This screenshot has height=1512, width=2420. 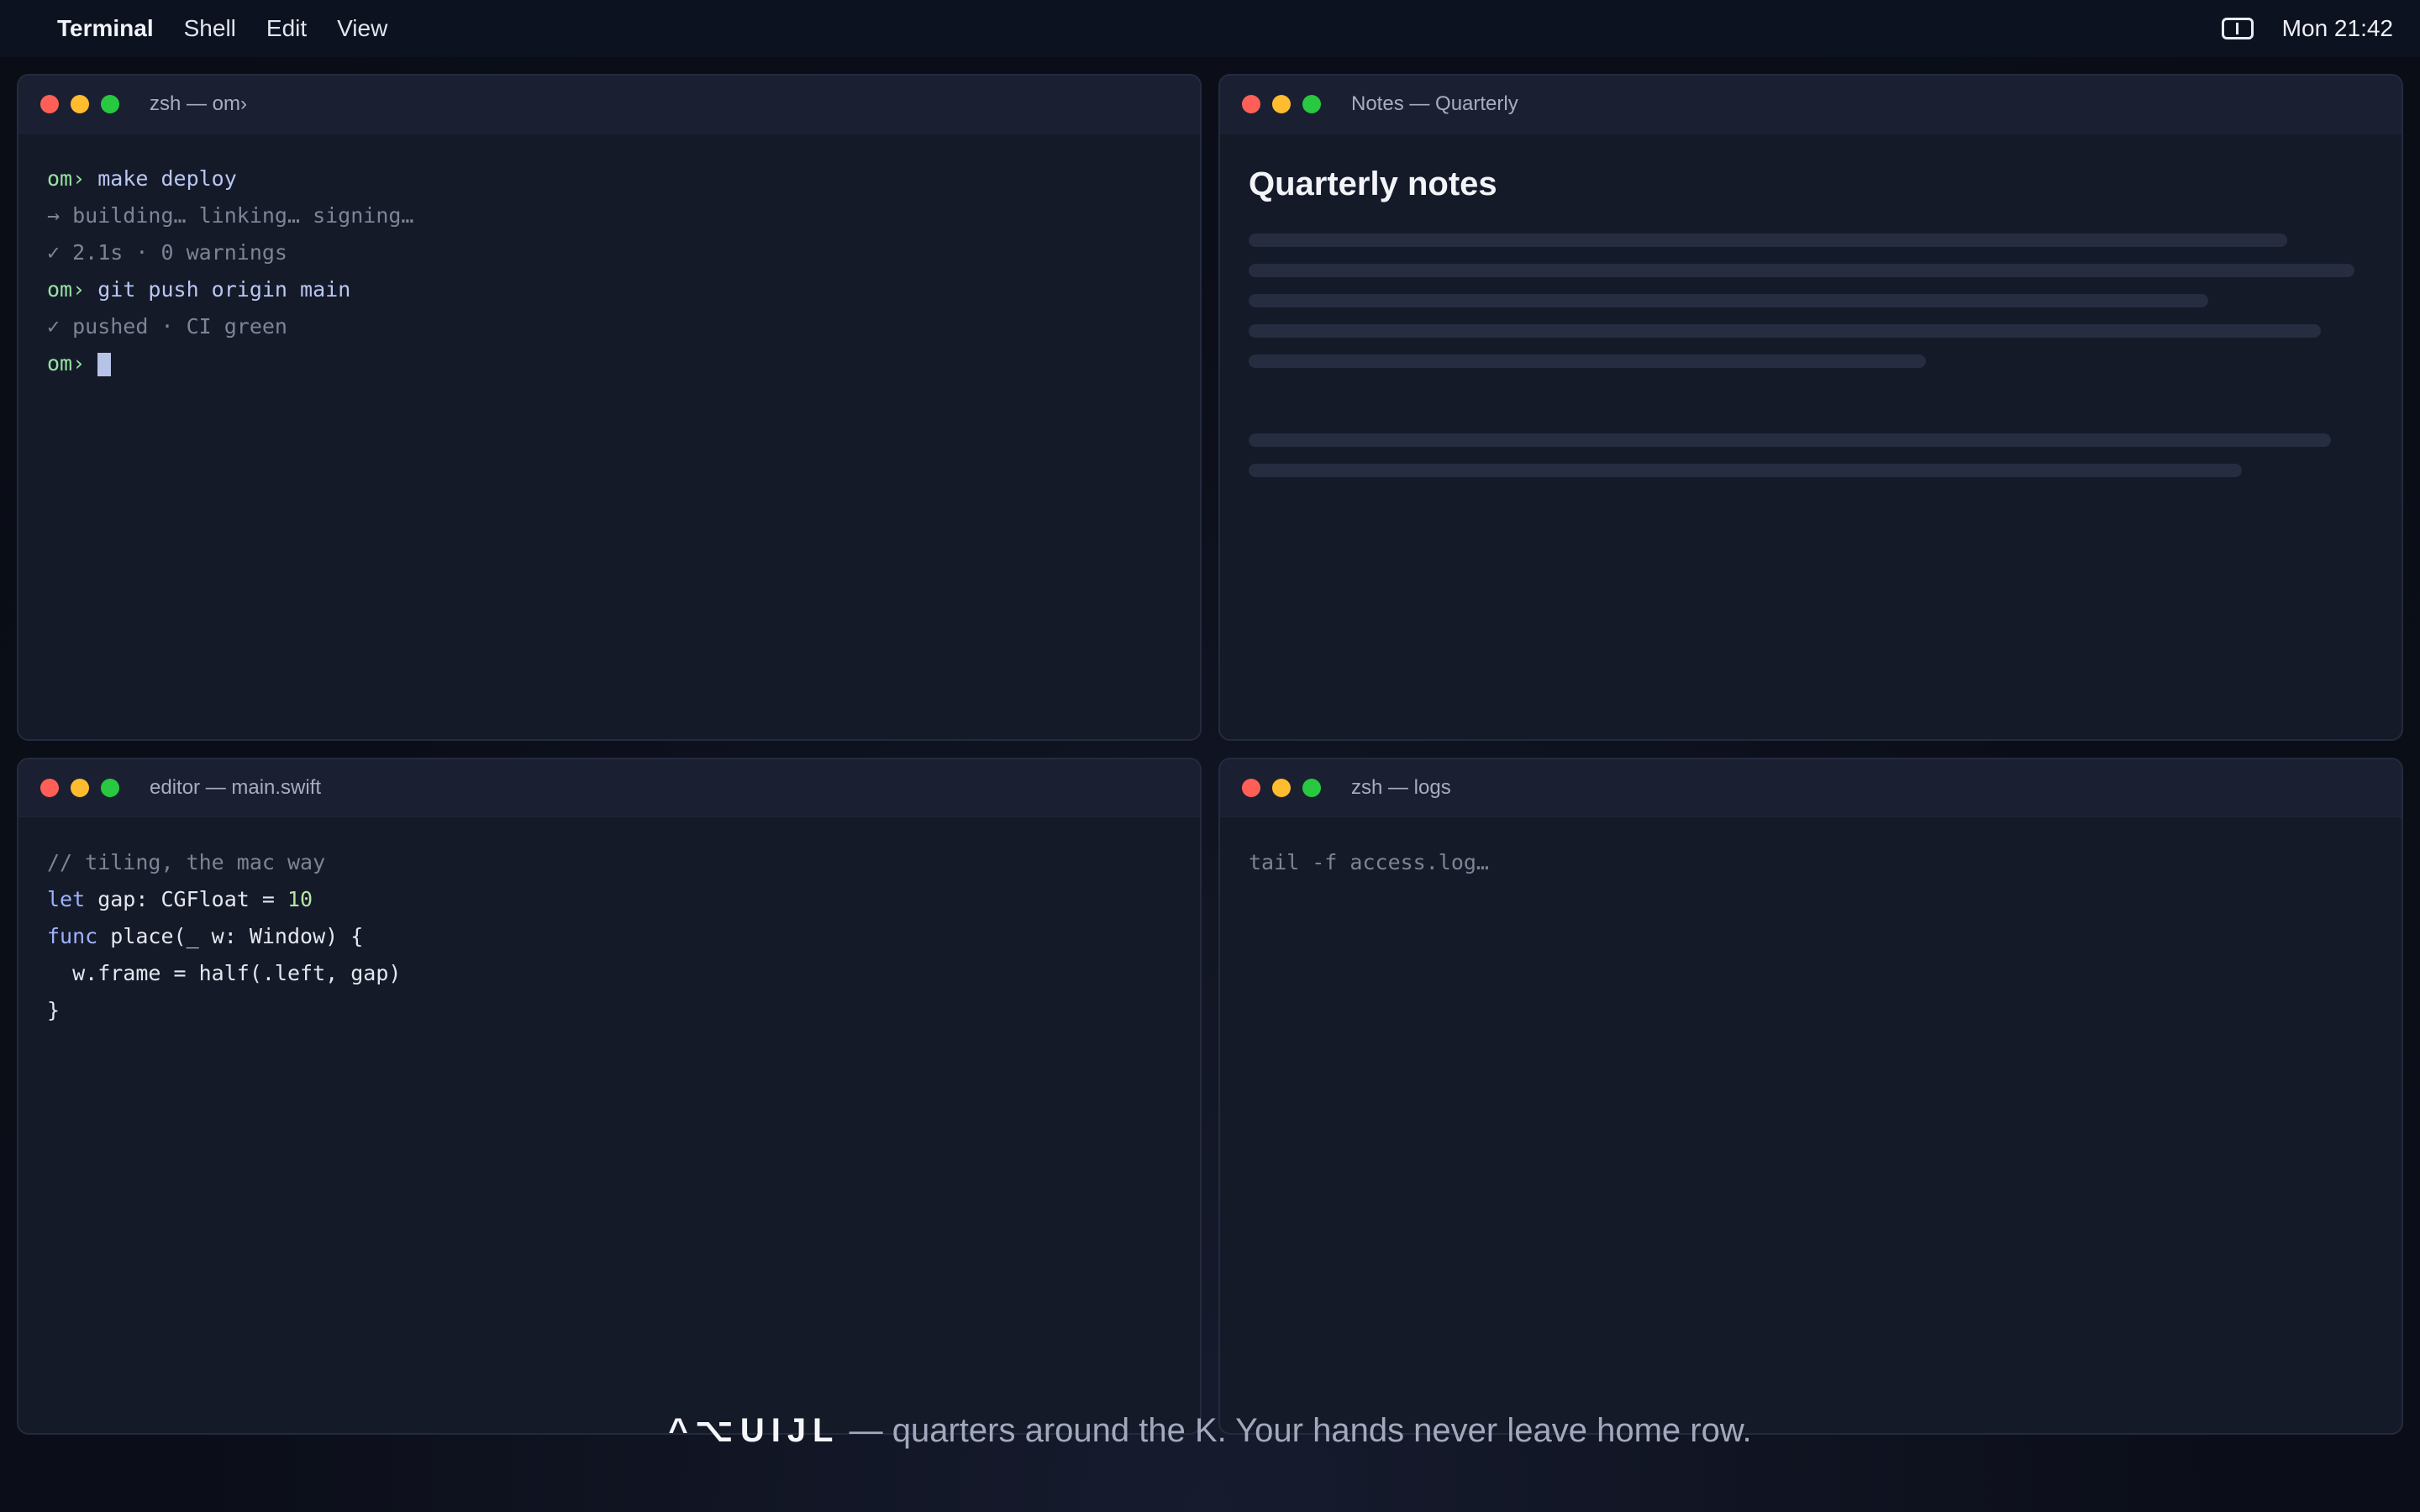 What do you see at coordinates (2337, 28) in the screenshot?
I see `menu-clock: Mon 21:42` at bounding box center [2337, 28].